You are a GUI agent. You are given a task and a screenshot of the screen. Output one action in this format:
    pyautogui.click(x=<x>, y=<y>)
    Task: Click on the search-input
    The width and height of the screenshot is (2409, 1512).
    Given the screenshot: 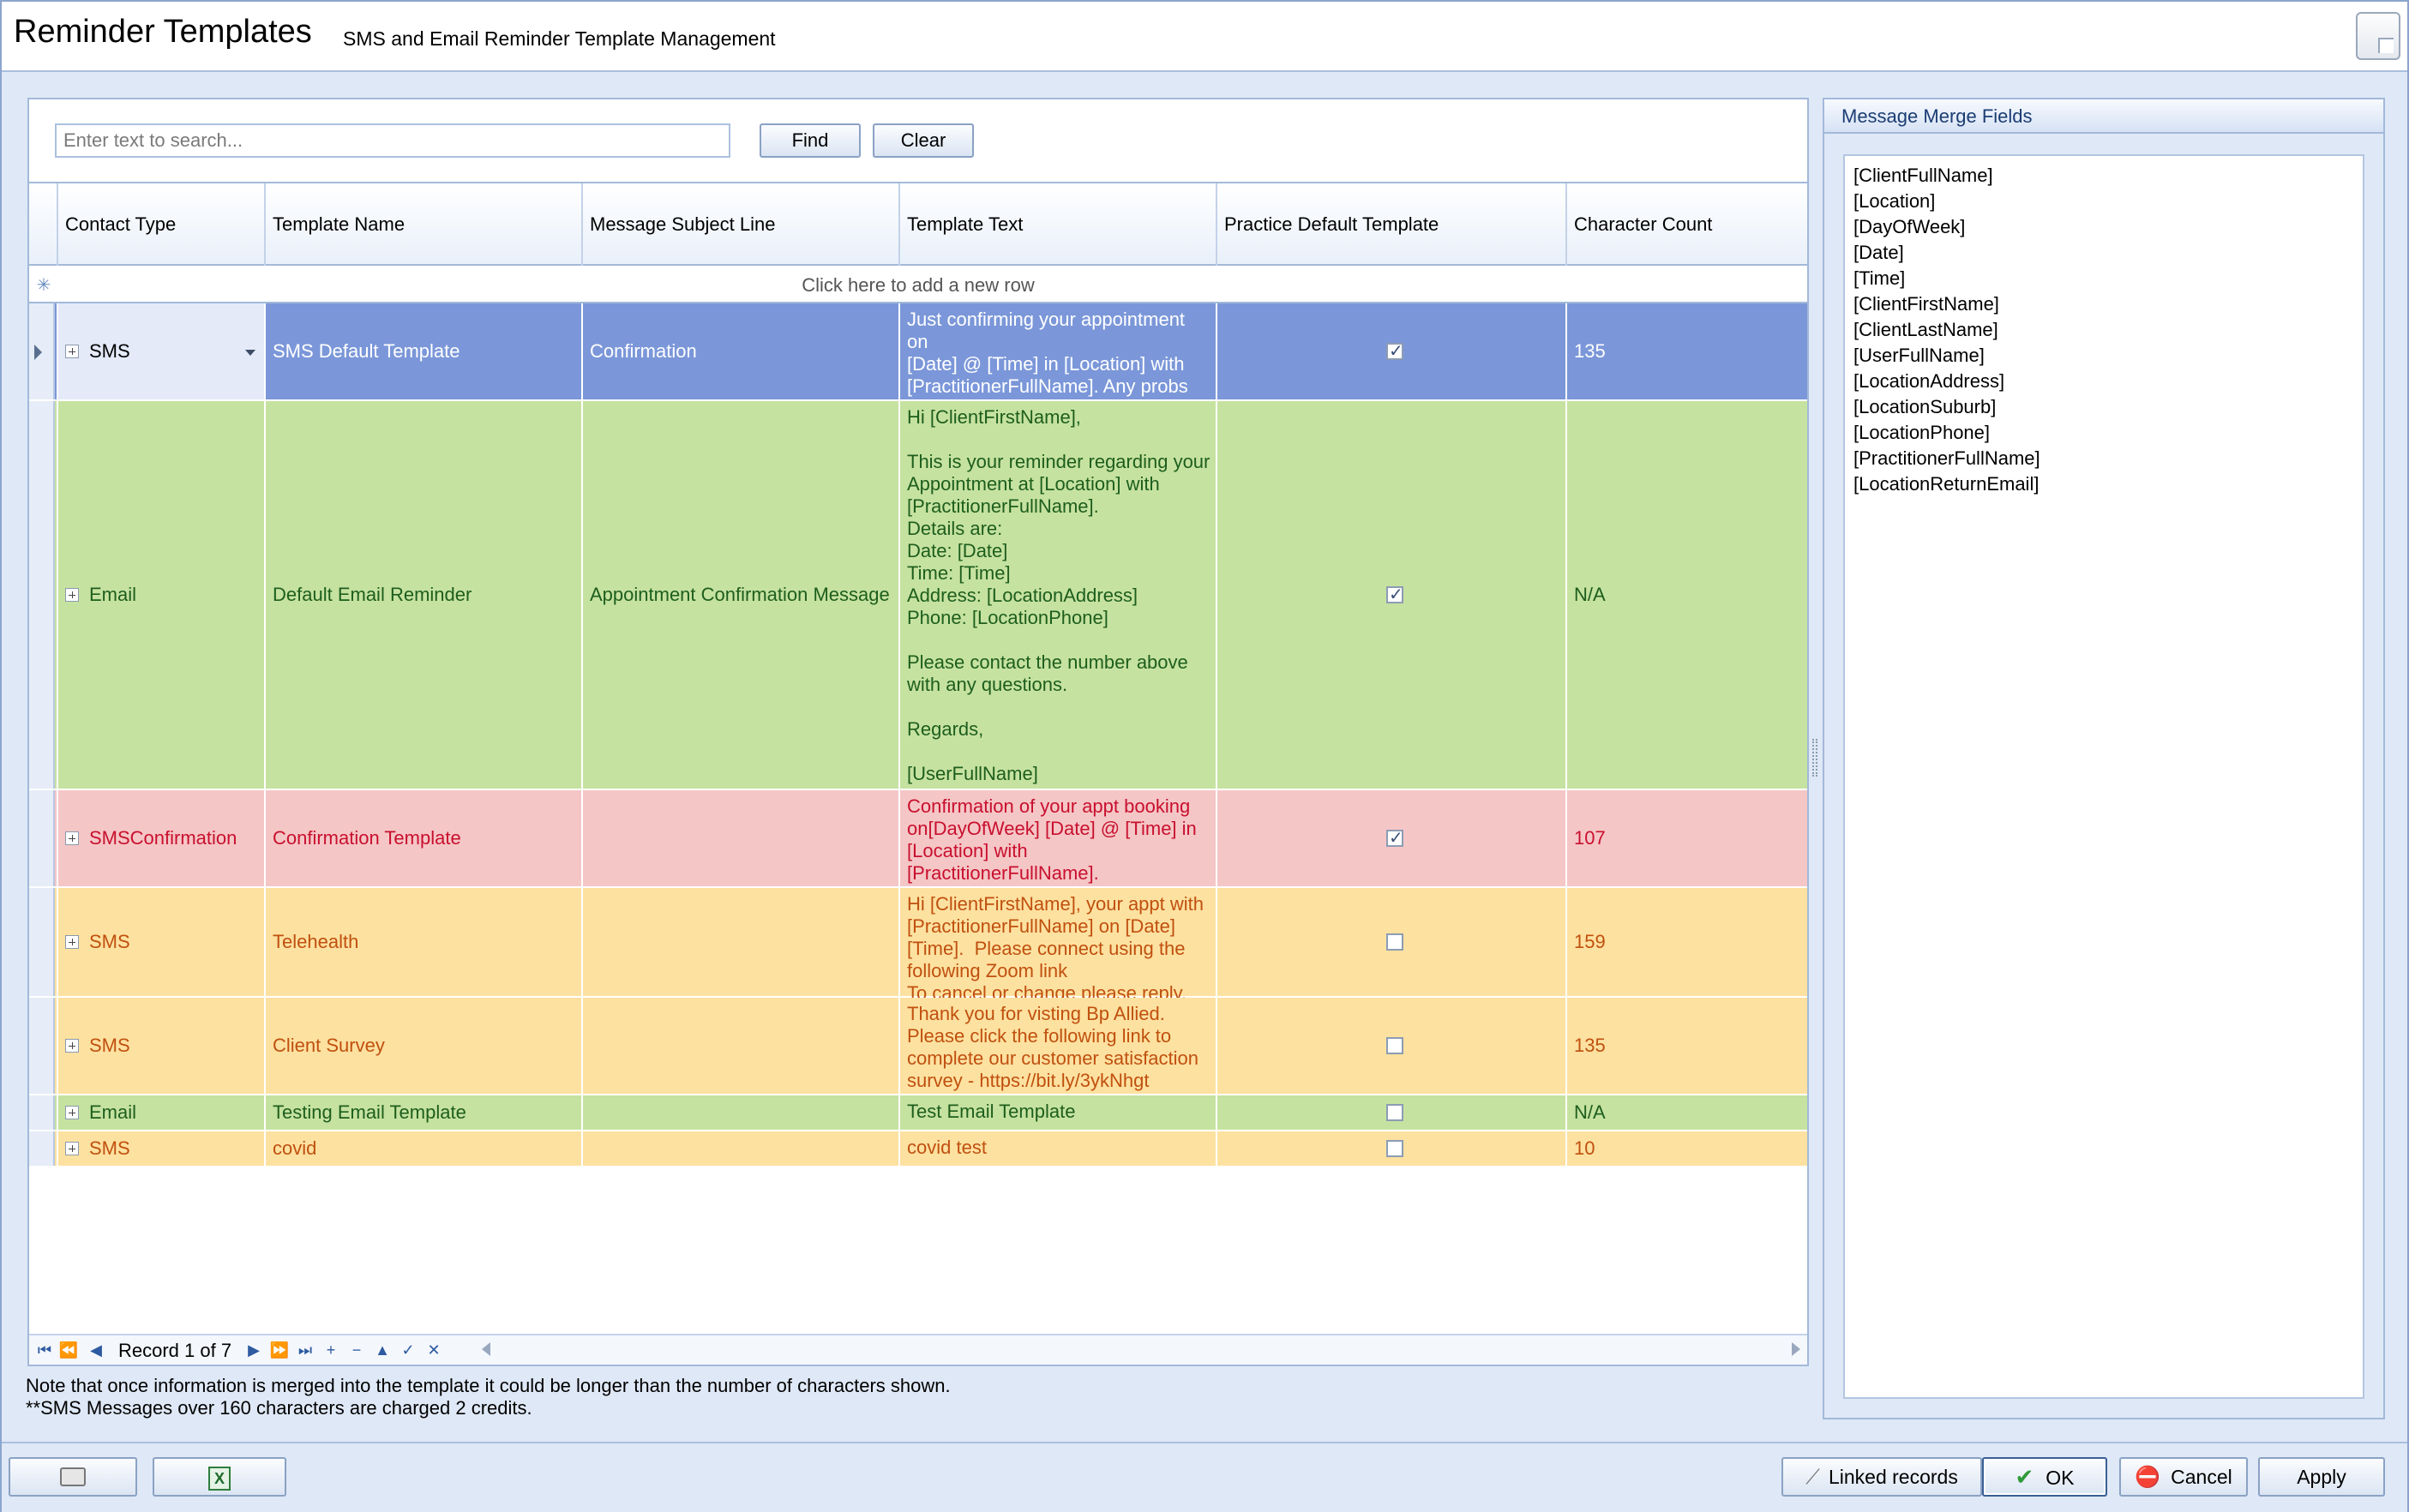 What is the action you would take?
    pyautogui.click(x=392, y=140)
    